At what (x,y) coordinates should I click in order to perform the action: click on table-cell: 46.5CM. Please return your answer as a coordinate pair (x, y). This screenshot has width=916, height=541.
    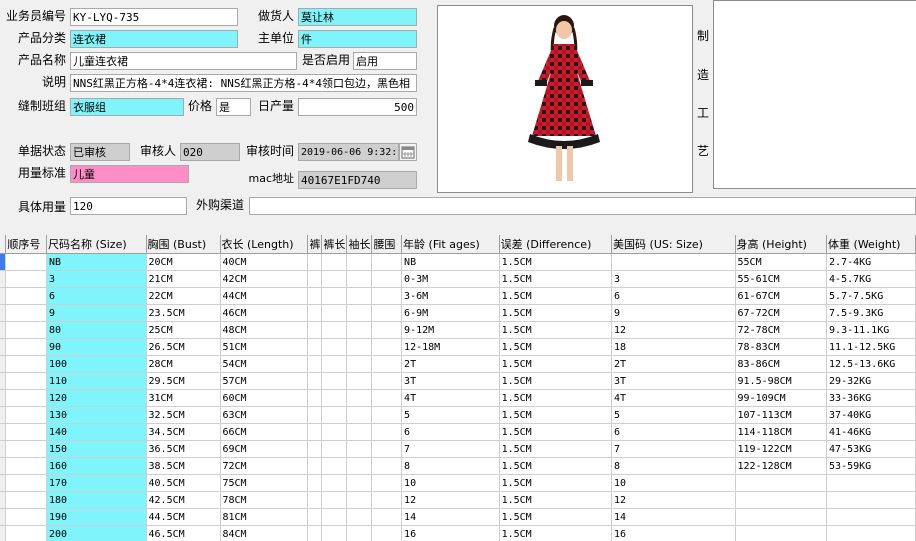
    Looking at the image, I should click on (183, 533).